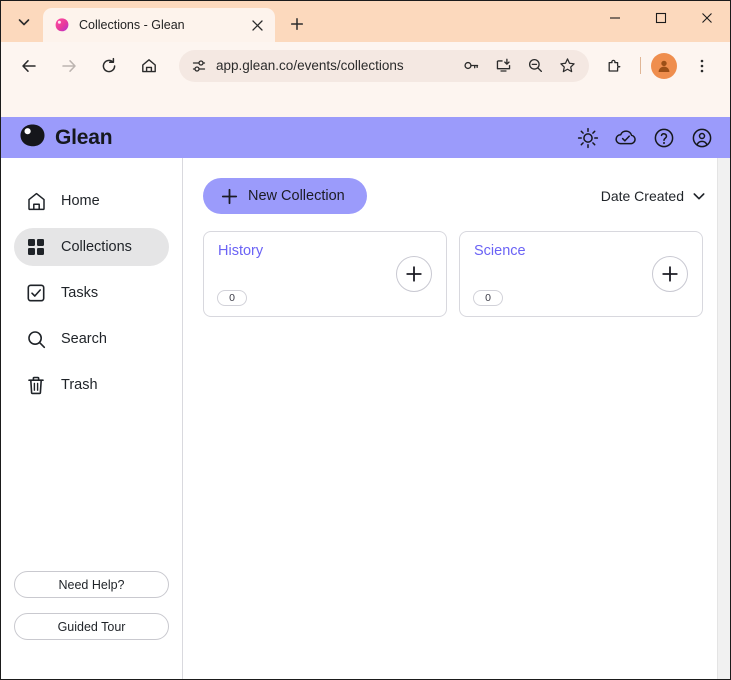  I want to click on password-manager-button, so click(471, 66).